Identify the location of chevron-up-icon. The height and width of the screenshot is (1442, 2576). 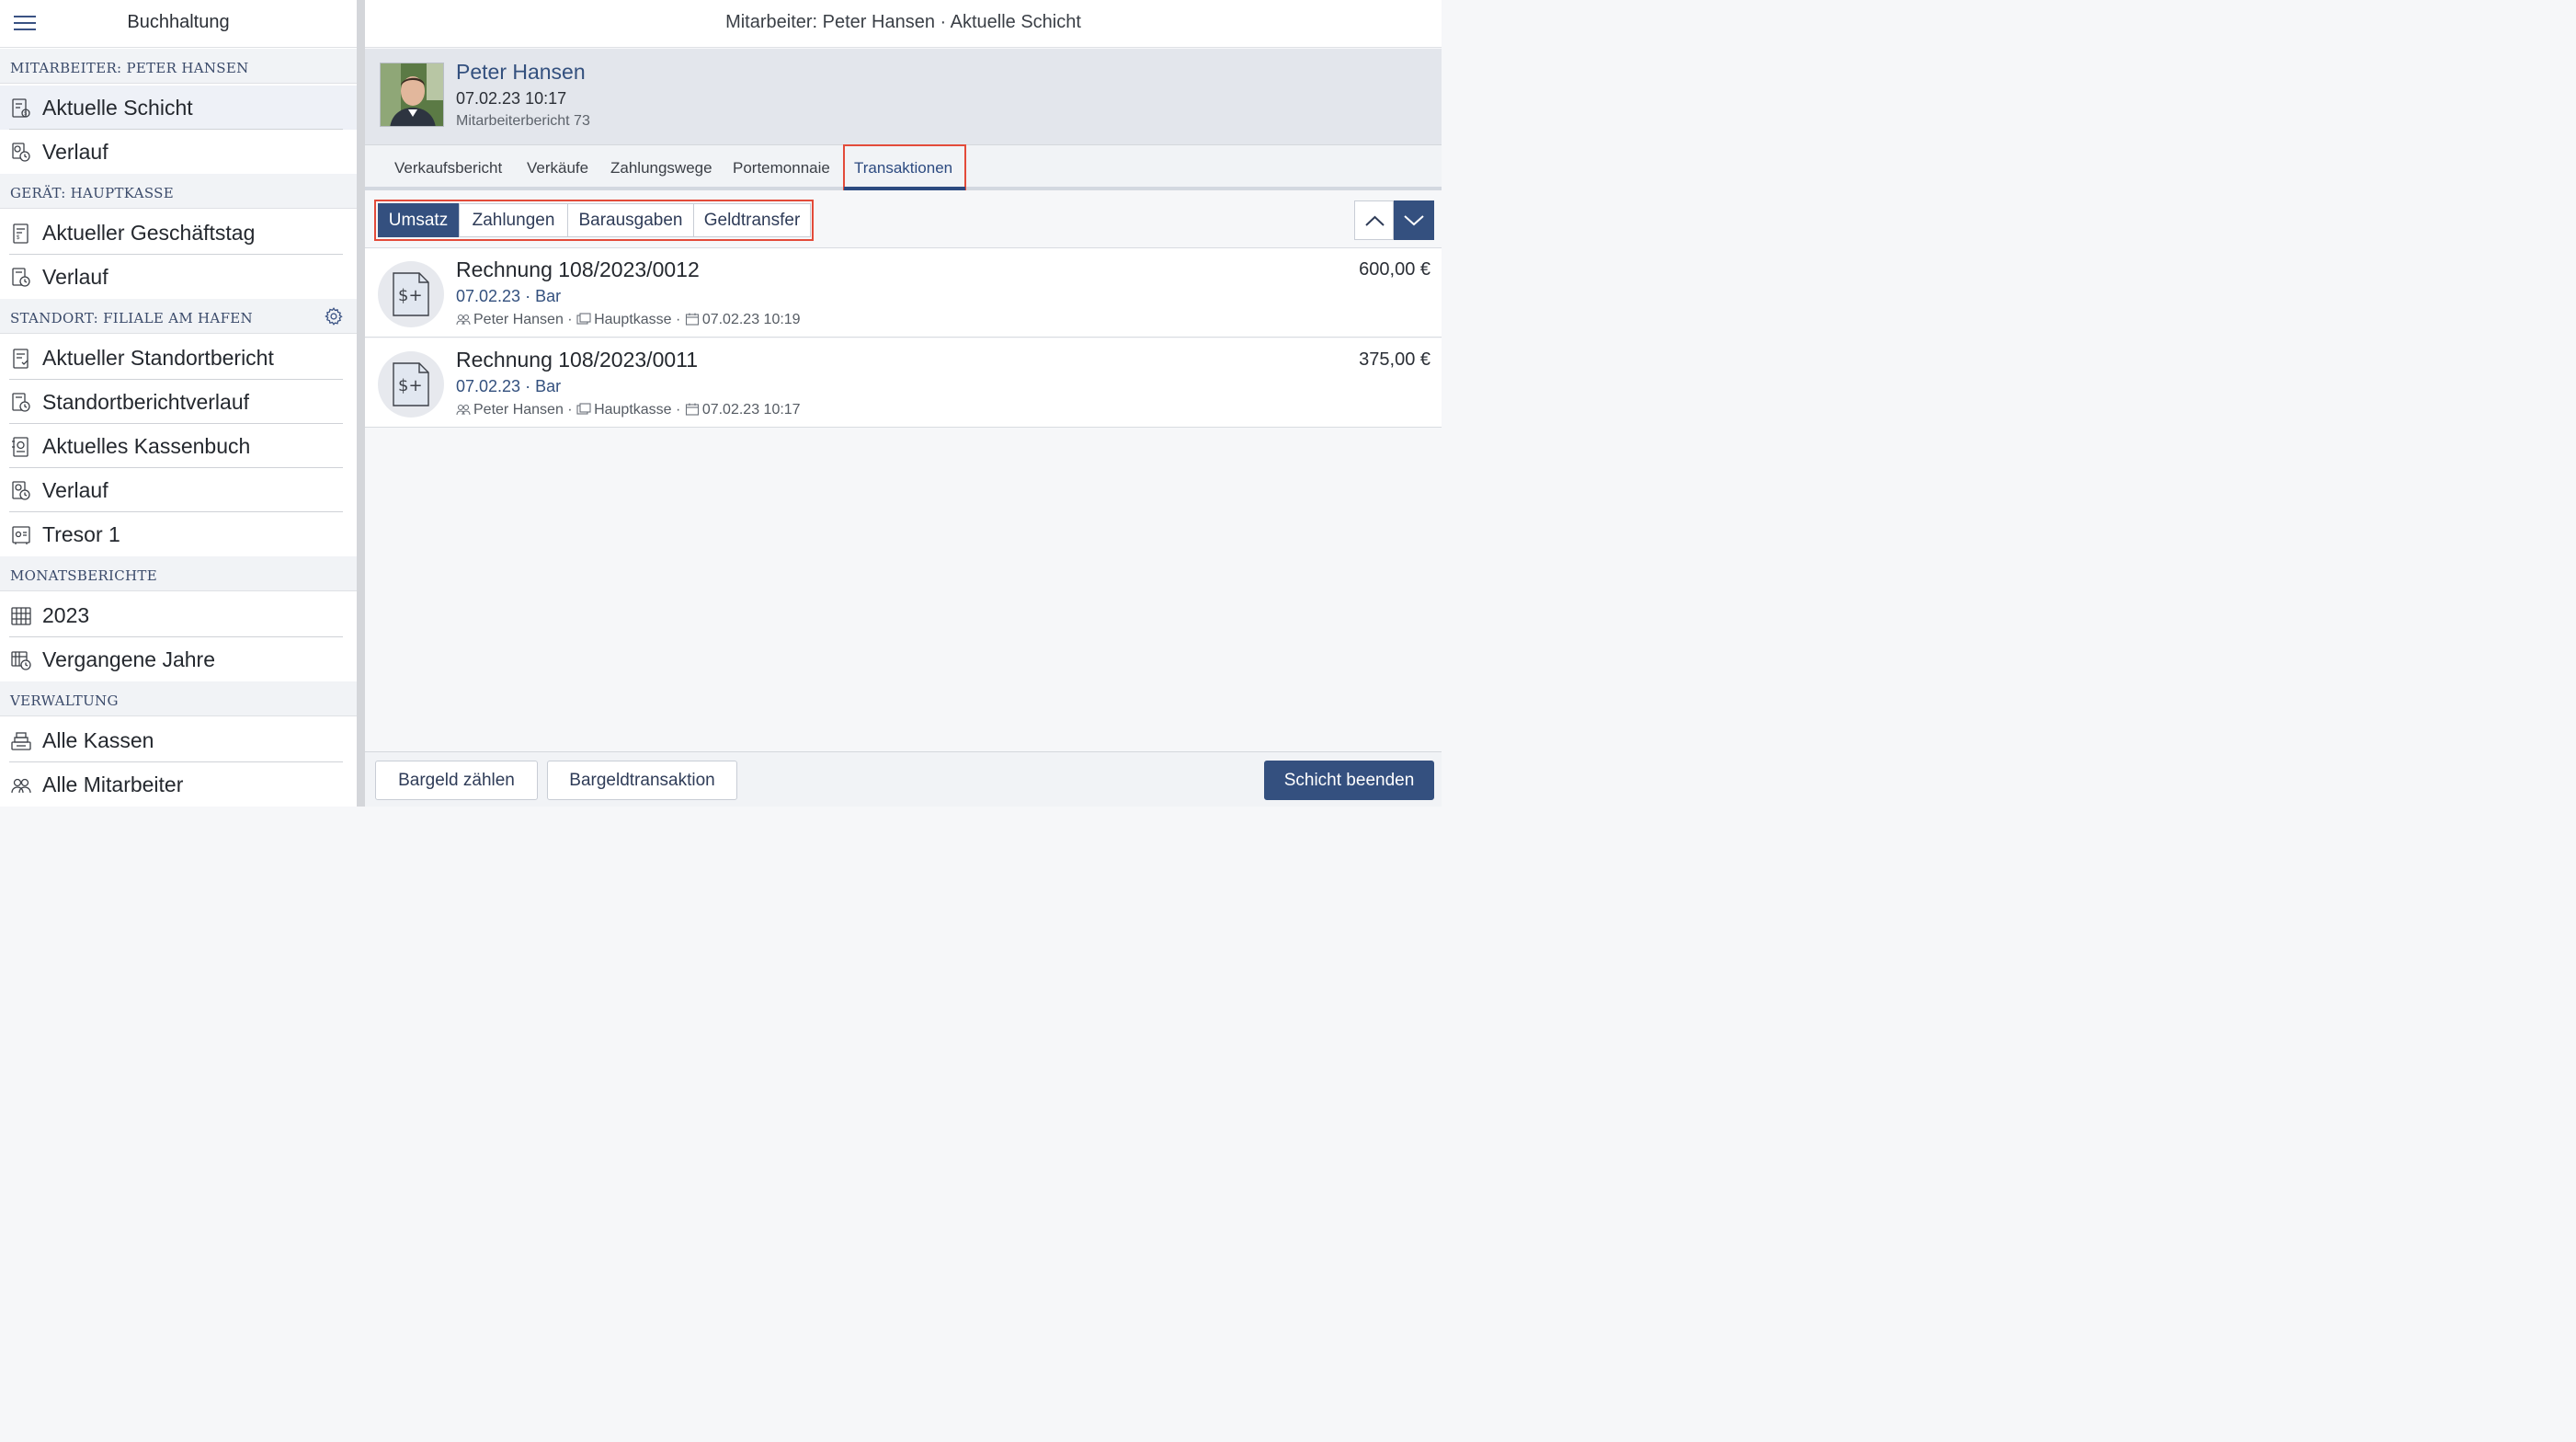
(1375, 220).